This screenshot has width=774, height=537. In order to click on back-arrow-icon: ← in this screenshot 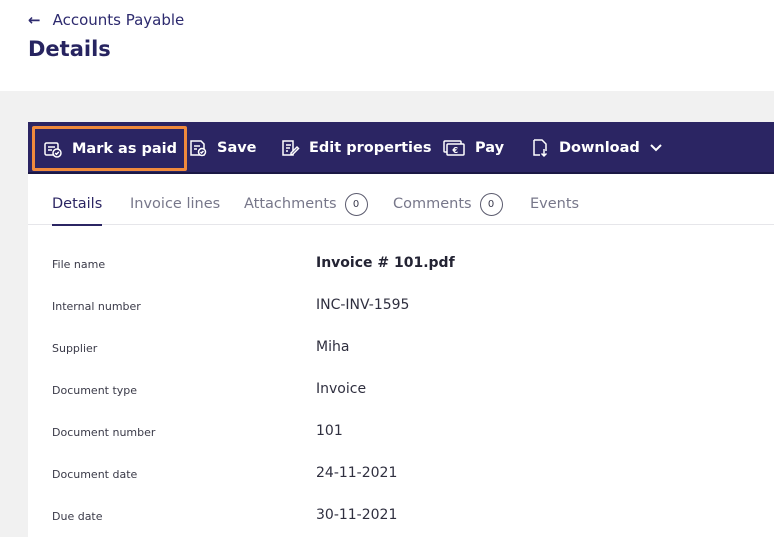, I will do `click(34, 19)`.